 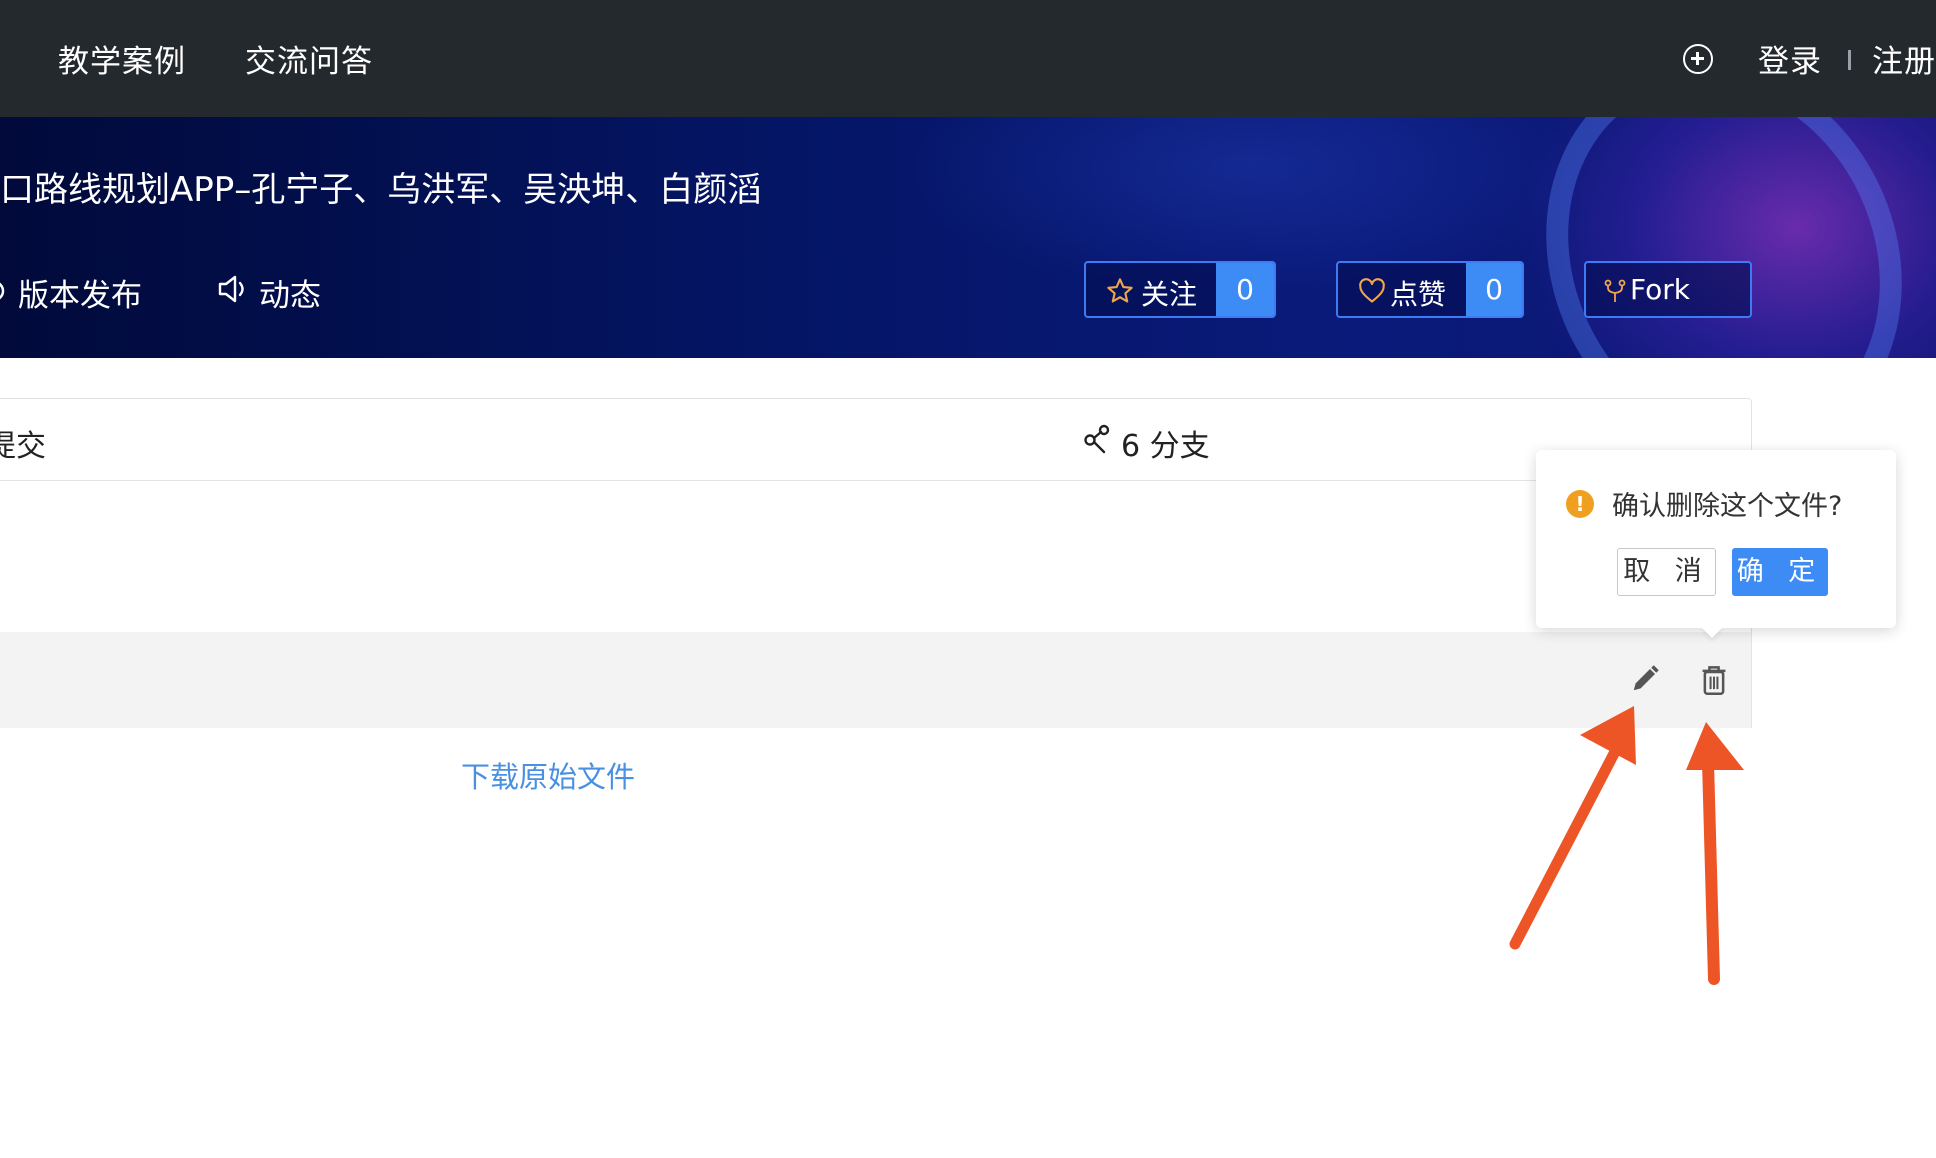 I want to click on annotation-arrow-delete, so click(x=1715, y=853).